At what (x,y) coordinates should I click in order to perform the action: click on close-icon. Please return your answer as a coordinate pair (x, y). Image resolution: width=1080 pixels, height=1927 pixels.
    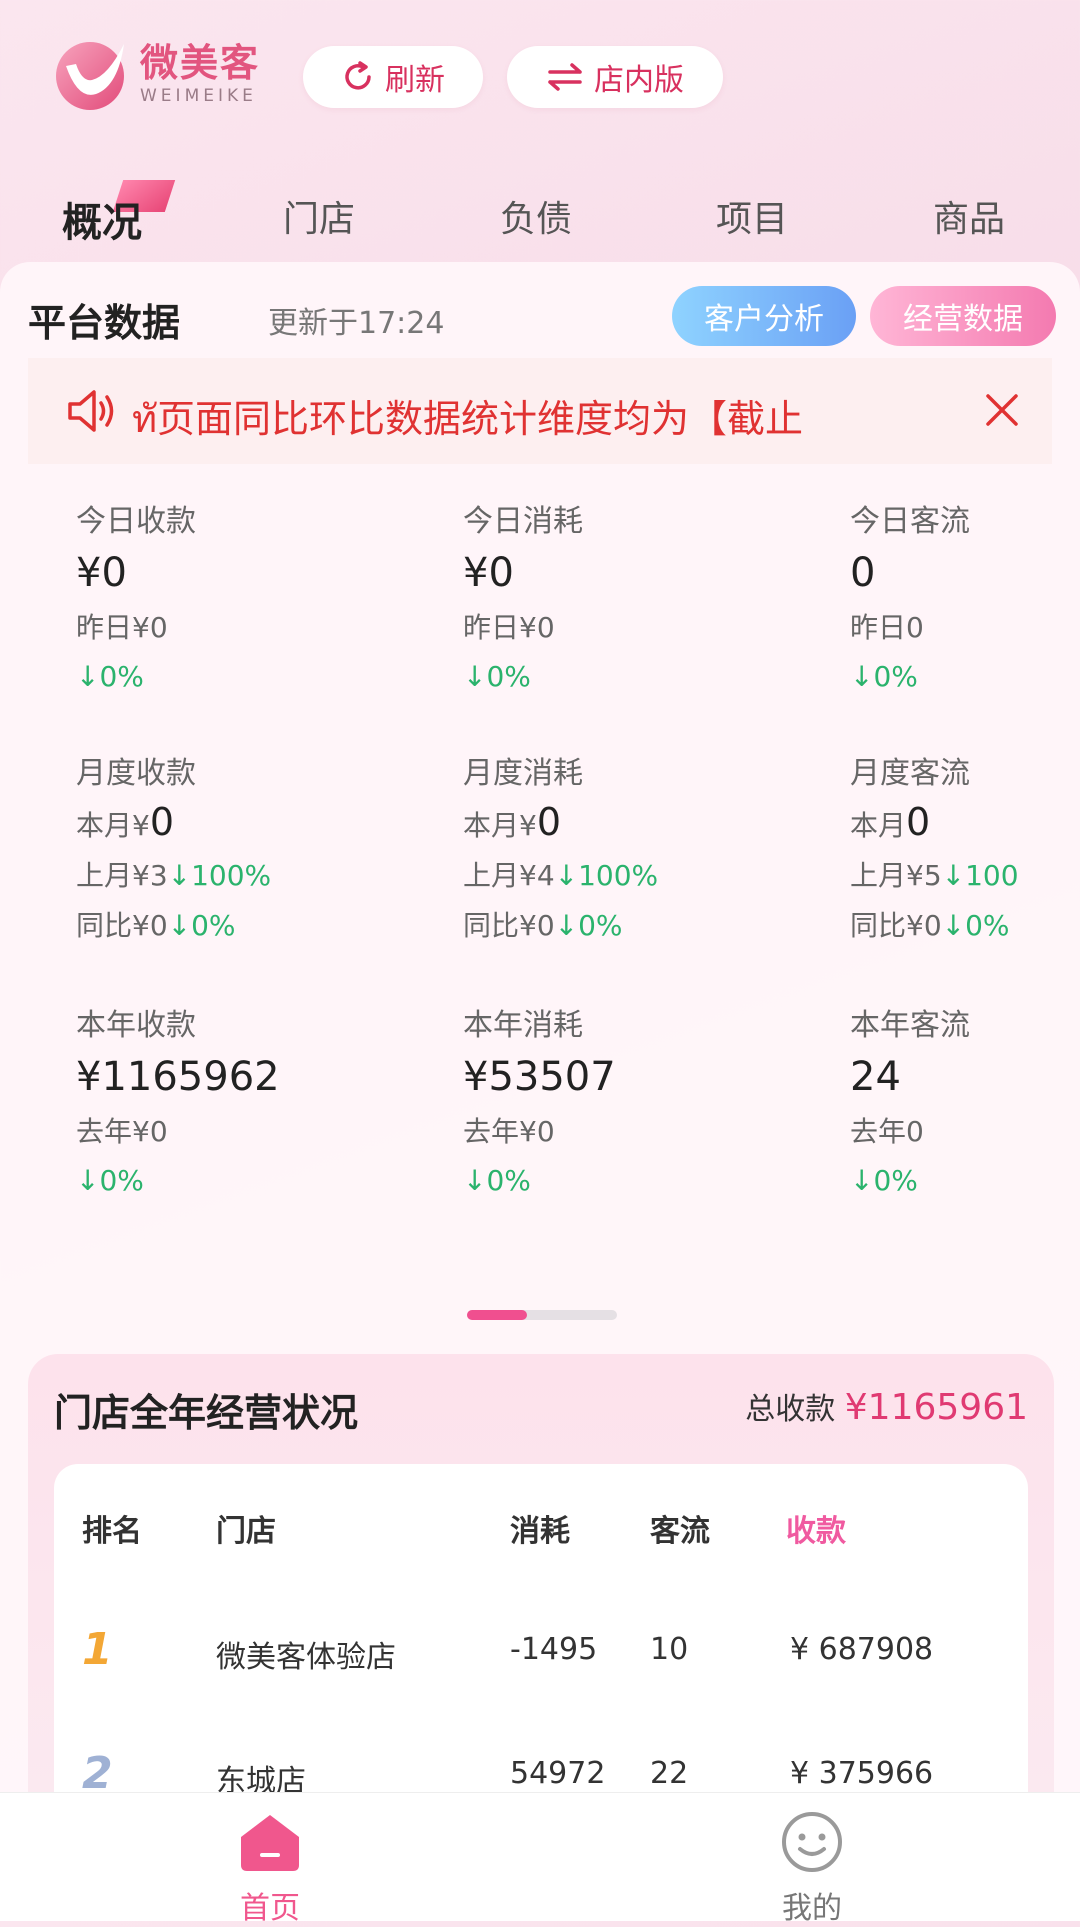
    Looking at the image, I should click on (1002, 410).